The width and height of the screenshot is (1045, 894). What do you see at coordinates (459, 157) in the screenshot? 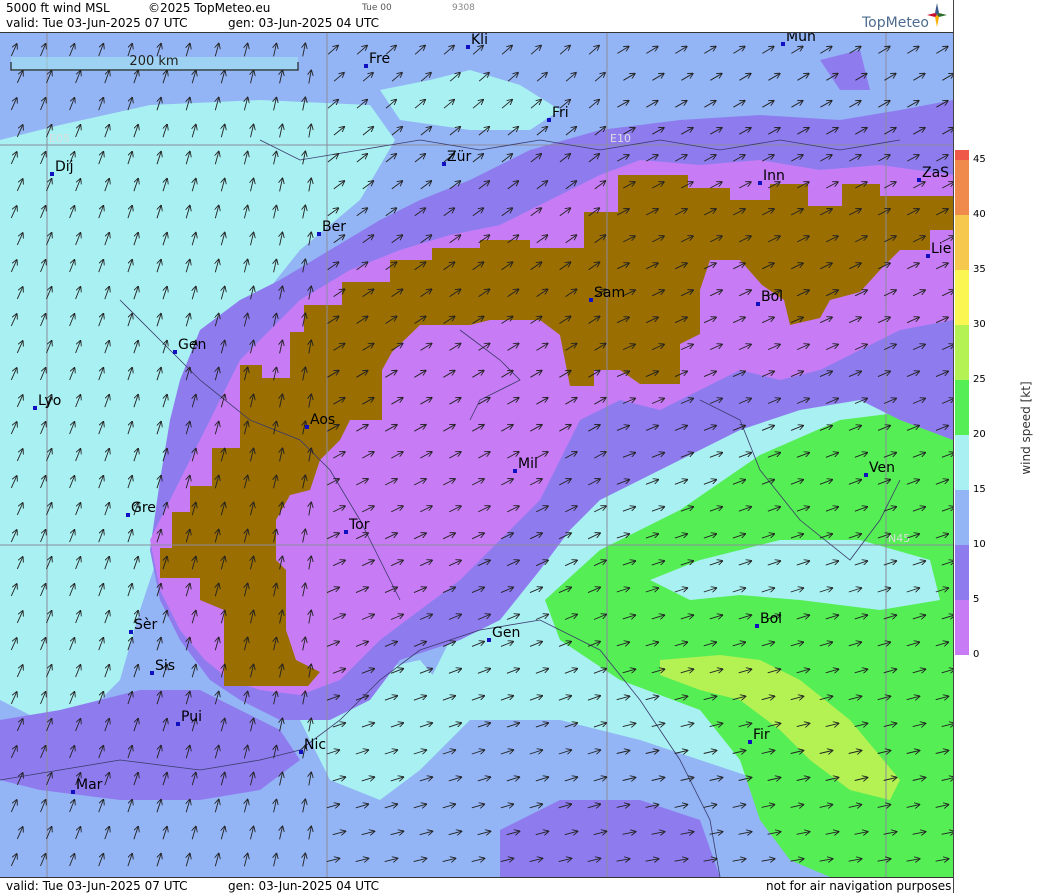
I see `city-label: Zür` at bounding box center [459, 157].